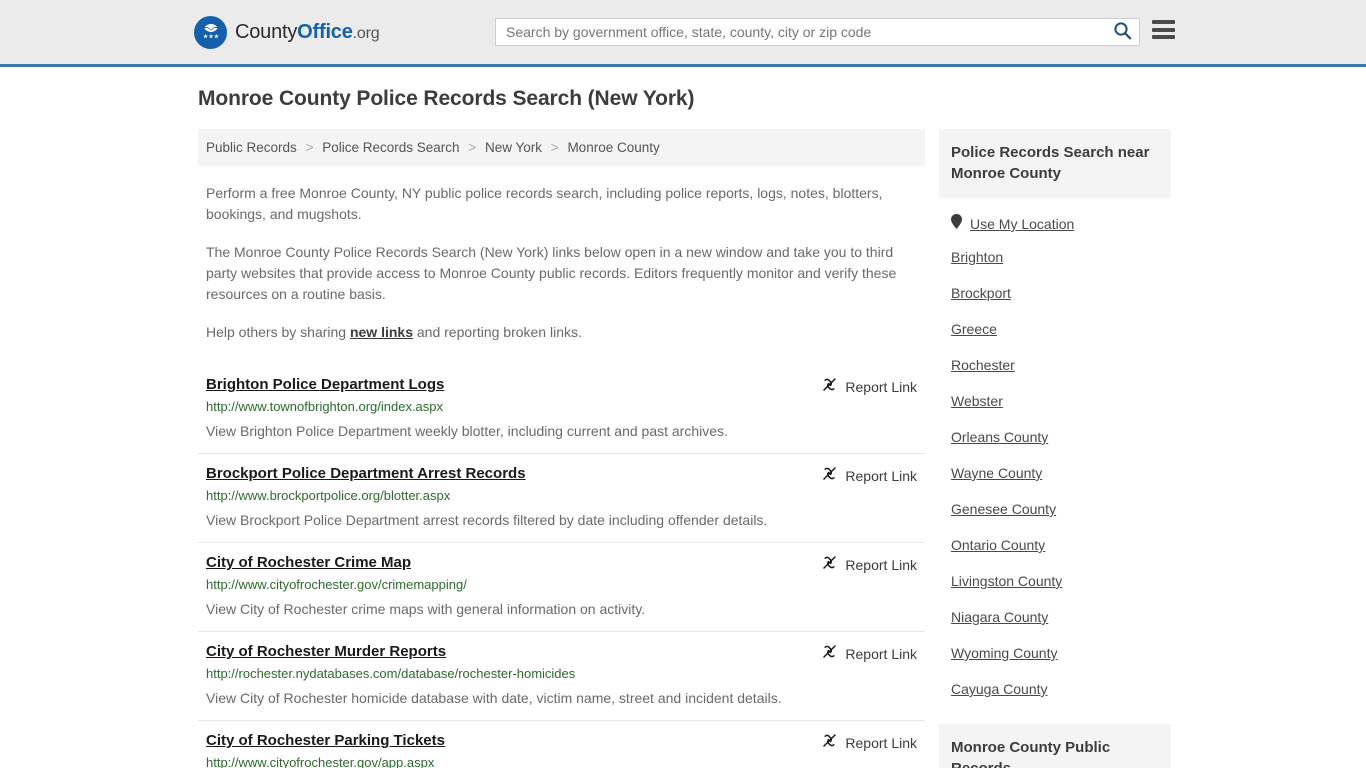 The width and height of the screenshot is (1366, 768). I want to click on sidebar-link-orleans-county: Orleans County, so click(1055, 432).